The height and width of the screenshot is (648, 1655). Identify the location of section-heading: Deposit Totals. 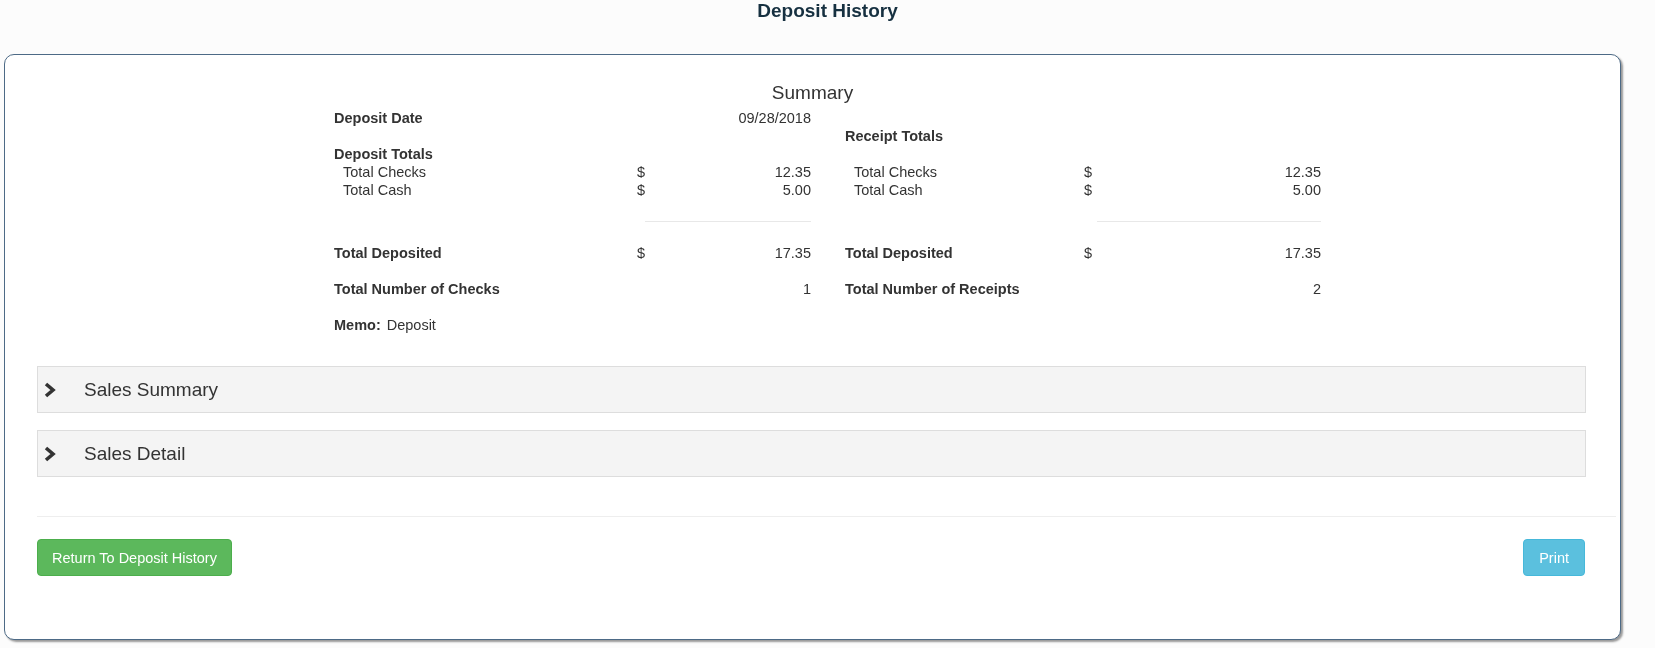
(384, 154).